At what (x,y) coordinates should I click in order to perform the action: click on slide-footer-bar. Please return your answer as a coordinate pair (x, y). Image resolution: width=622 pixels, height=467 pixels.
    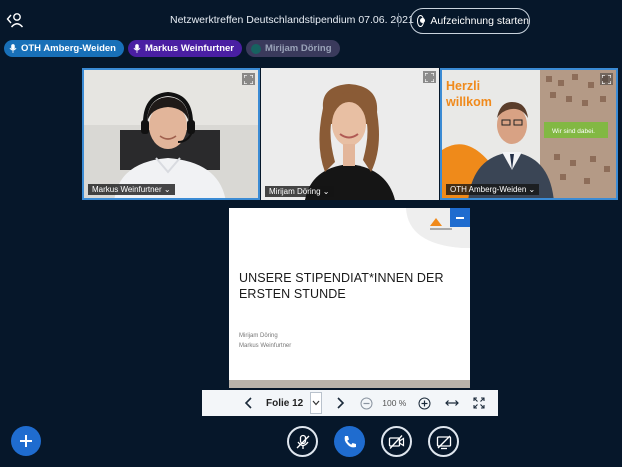
    Looking at the image, I should click on (349, 384).